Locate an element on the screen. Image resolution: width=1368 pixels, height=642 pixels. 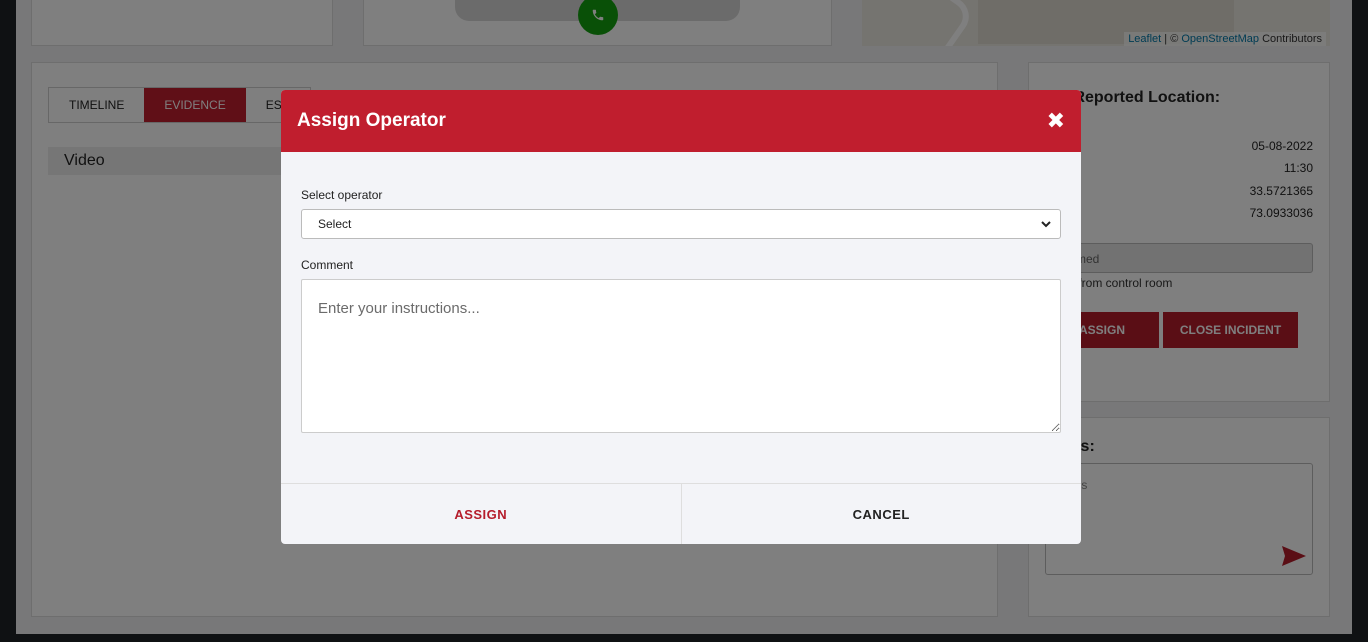
cancel-button: CANCEL is located at coordinates (882, 514).